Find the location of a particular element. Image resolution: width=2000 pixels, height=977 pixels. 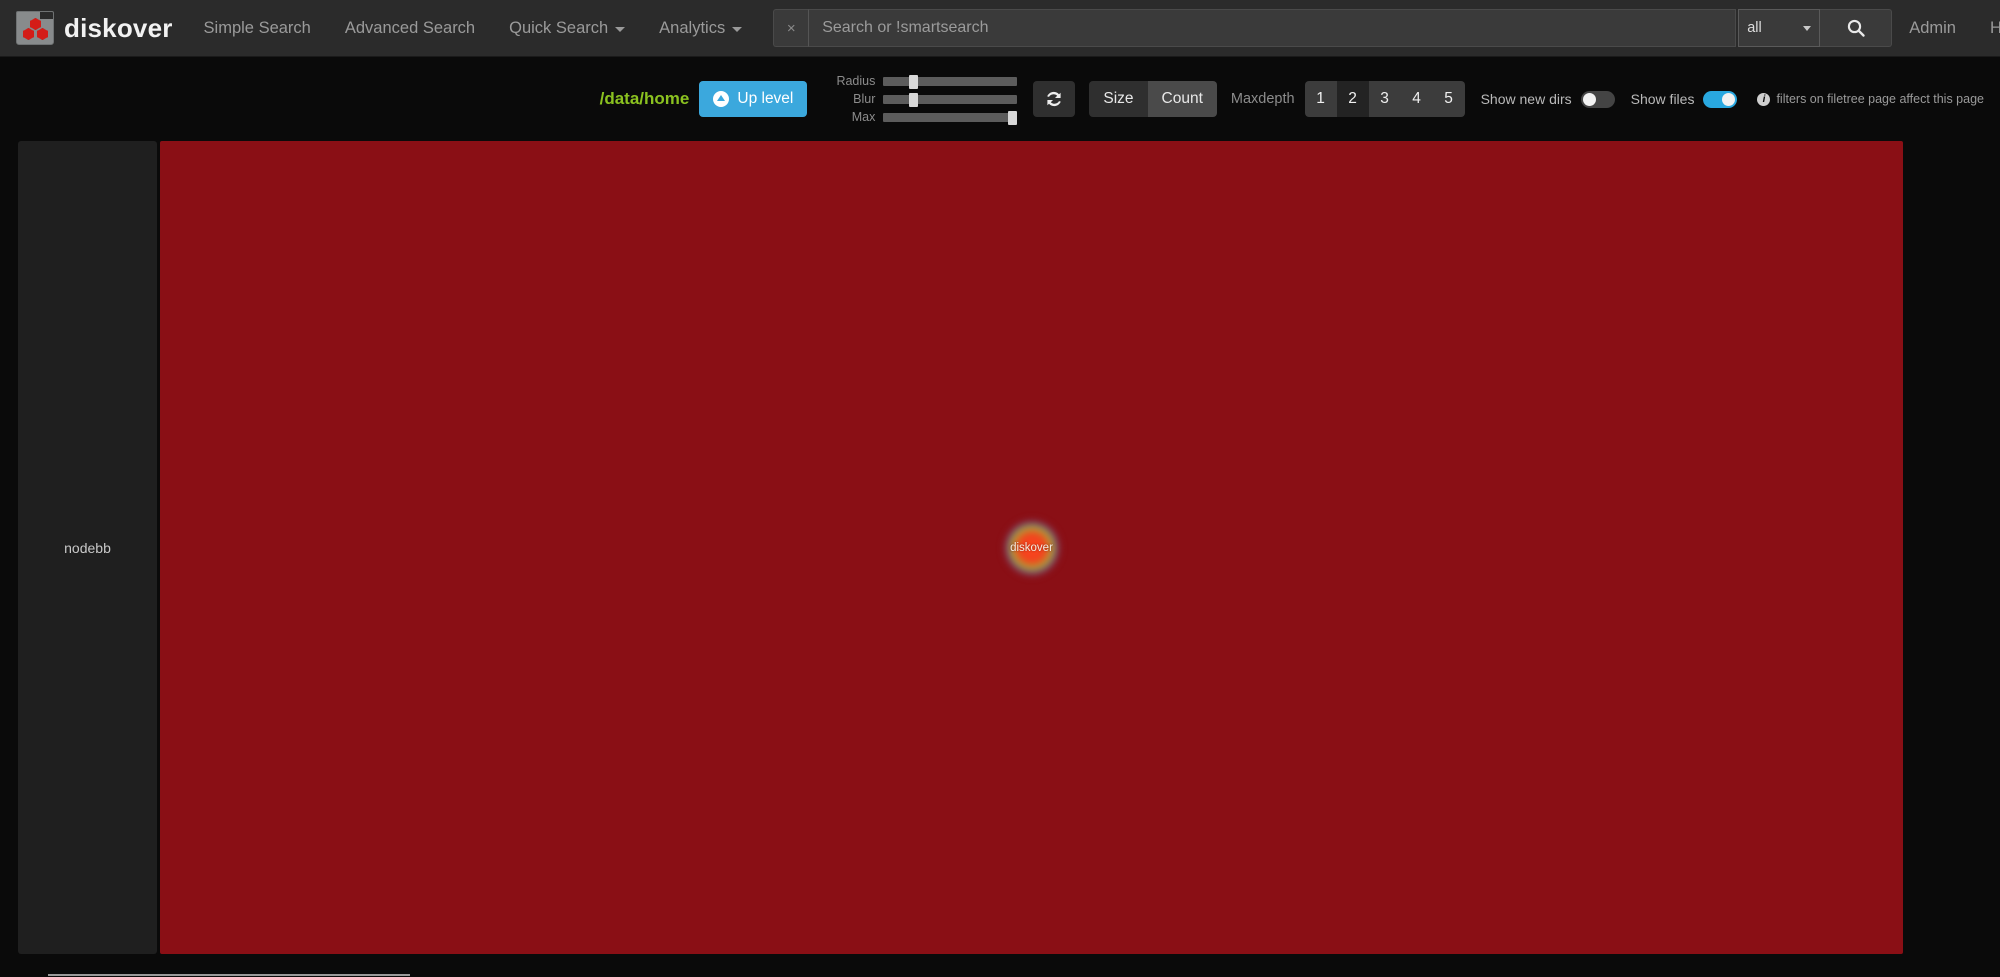

show-files-control: Show files is located at coordinates (1684, 99).